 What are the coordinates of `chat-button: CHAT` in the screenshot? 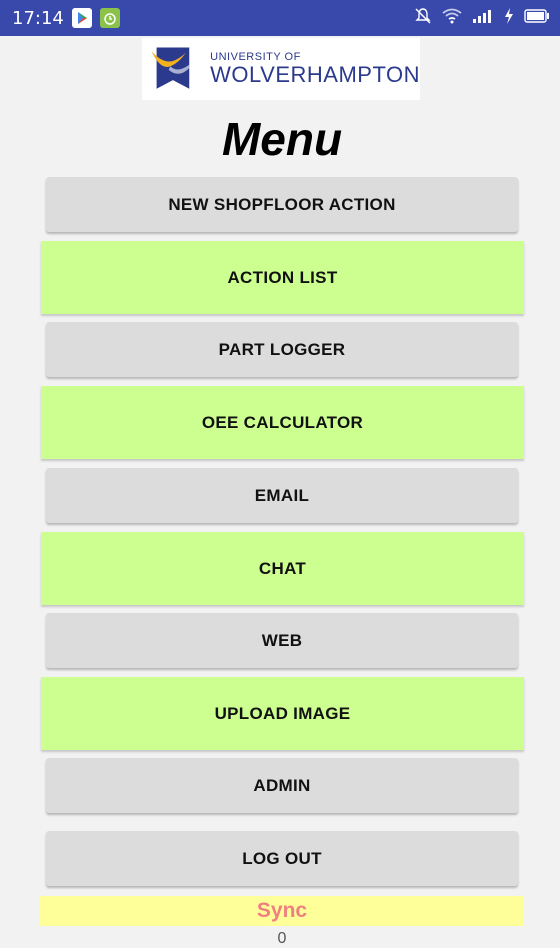 It's located at (282, 568).